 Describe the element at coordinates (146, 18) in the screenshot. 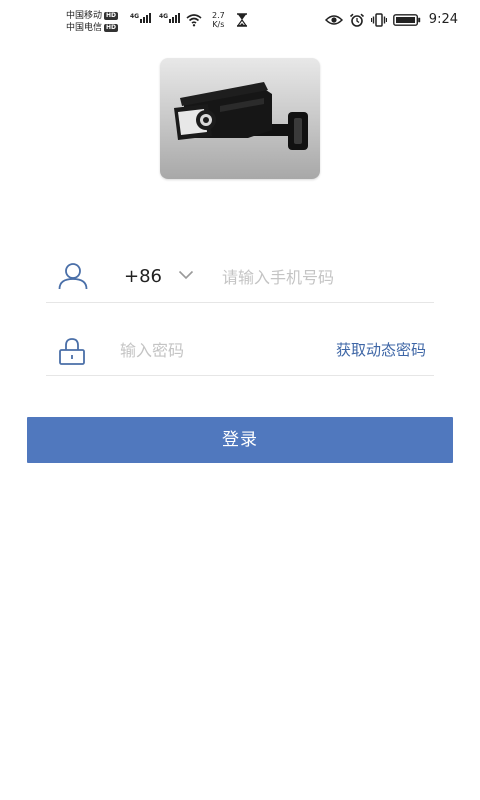

I see `signal-bars-1-icon` at that location.